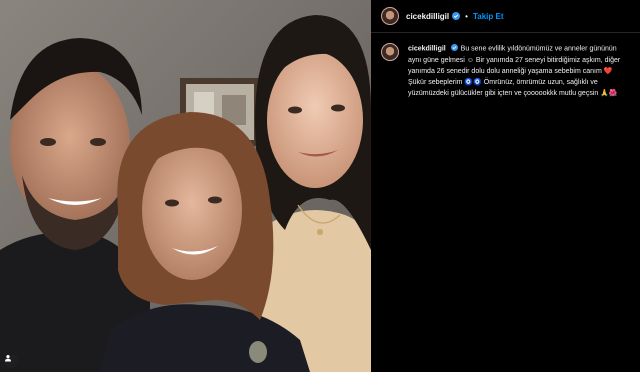  What do you see at coordinates (505, 16) in the screenshot?
I see `post-header: cicekdilligil • Takip Et` at bounding box center [505, 16].